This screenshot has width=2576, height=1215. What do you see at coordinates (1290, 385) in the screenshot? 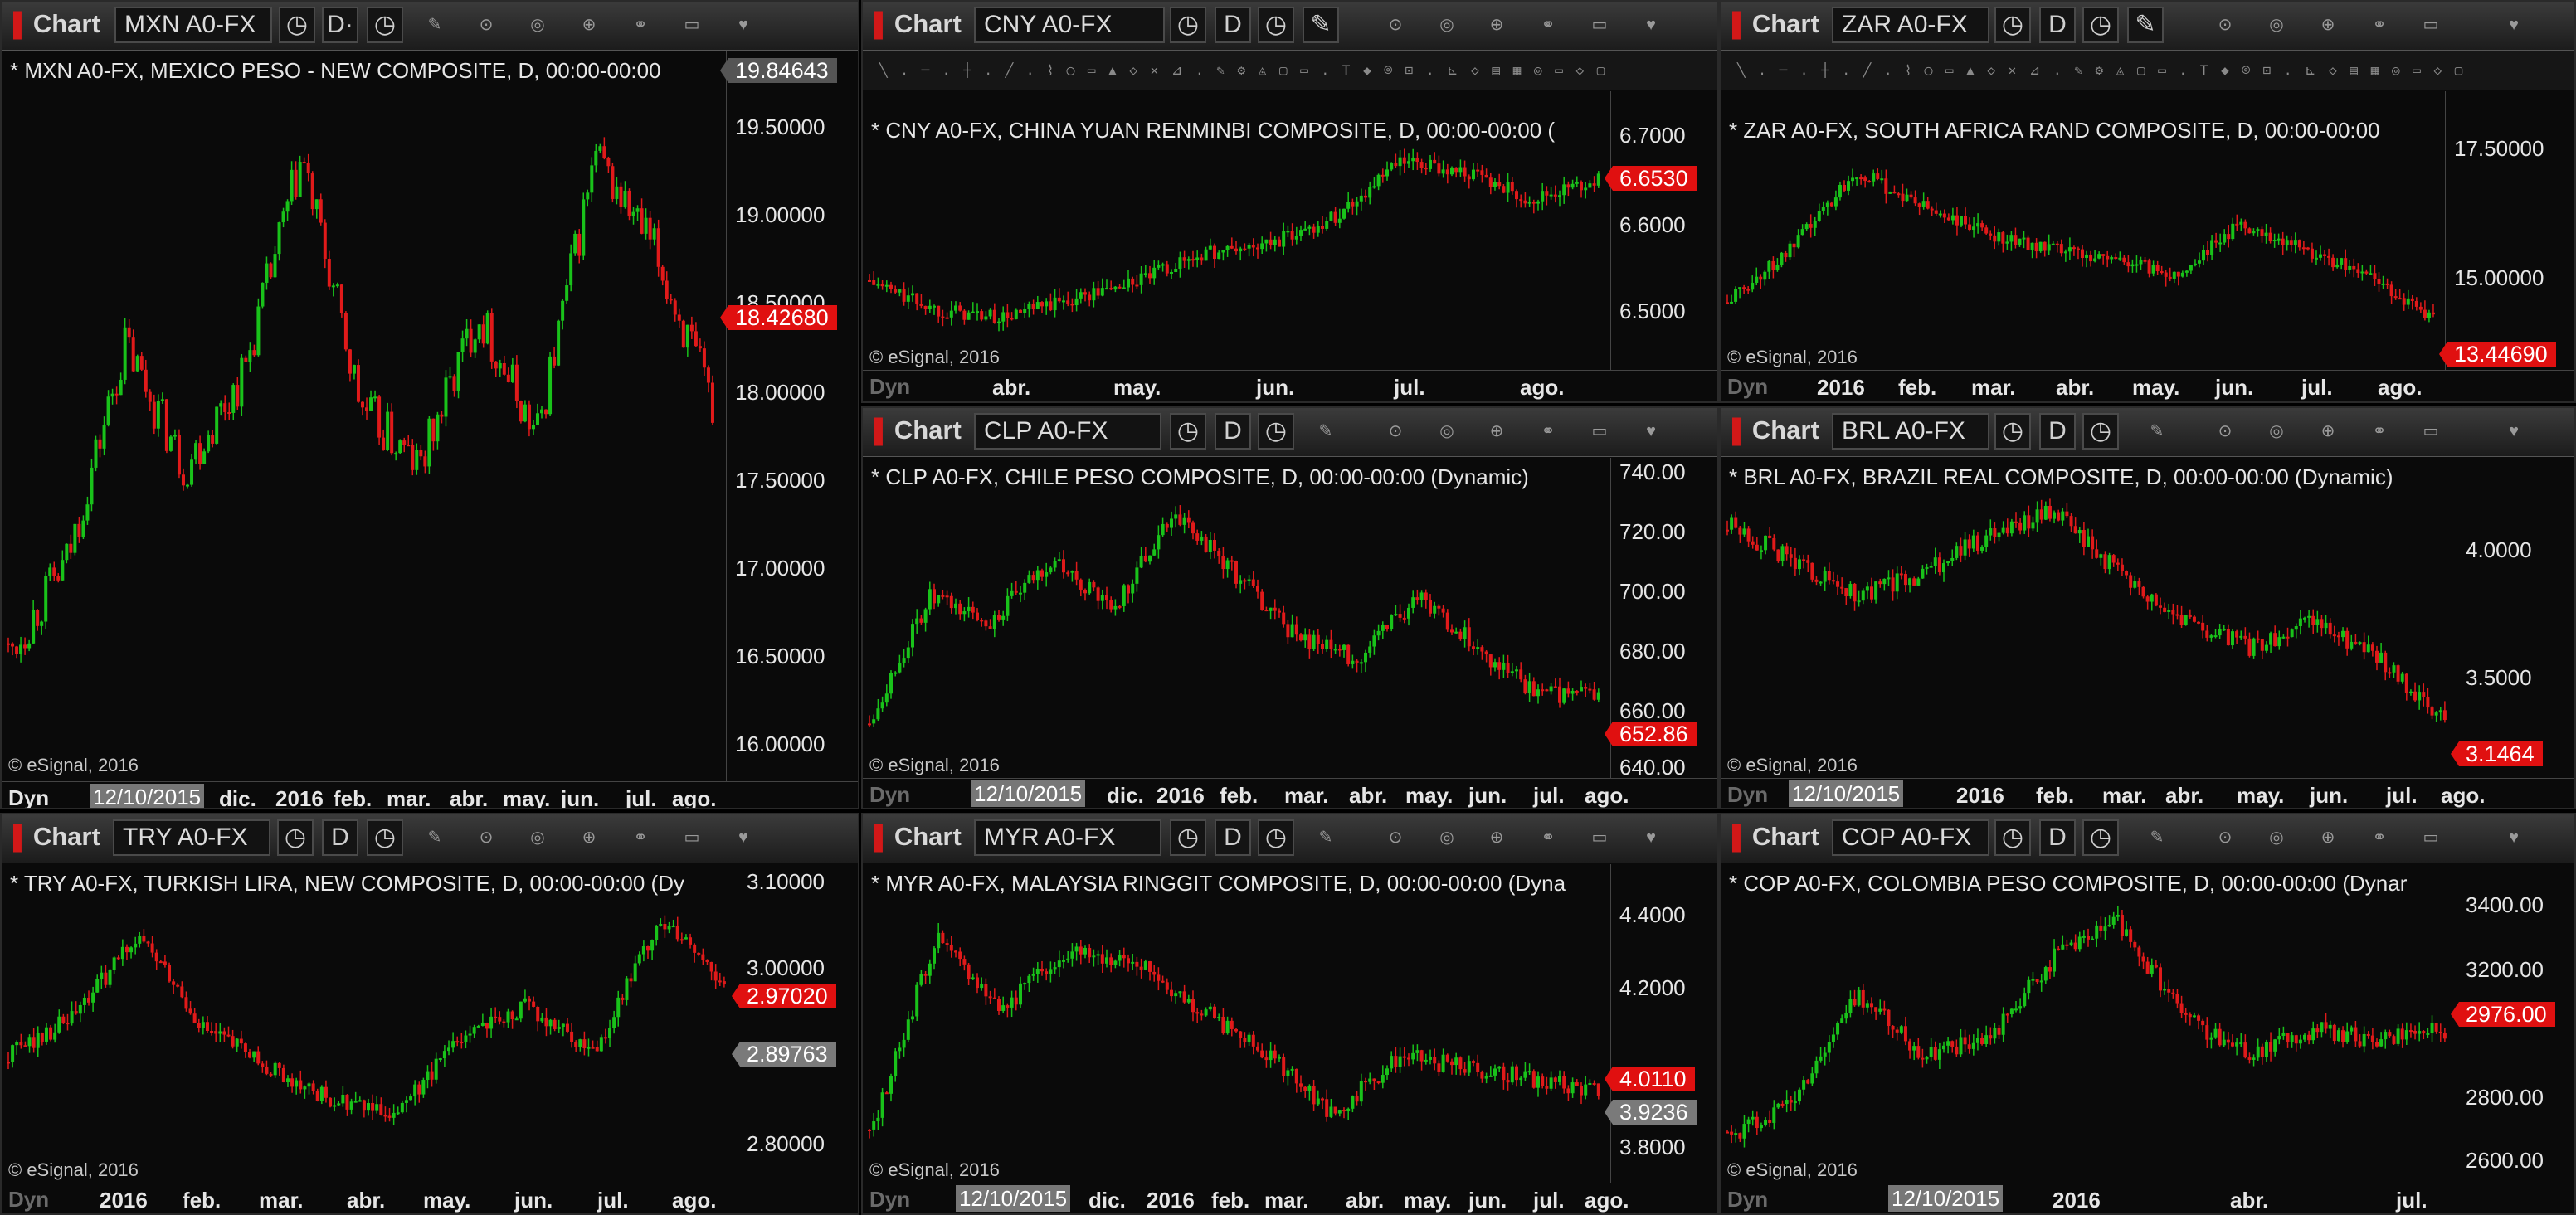
I see `time-axis: Dyn abr. may. jun. jul. ago.` at bounding box center [1290, 385].